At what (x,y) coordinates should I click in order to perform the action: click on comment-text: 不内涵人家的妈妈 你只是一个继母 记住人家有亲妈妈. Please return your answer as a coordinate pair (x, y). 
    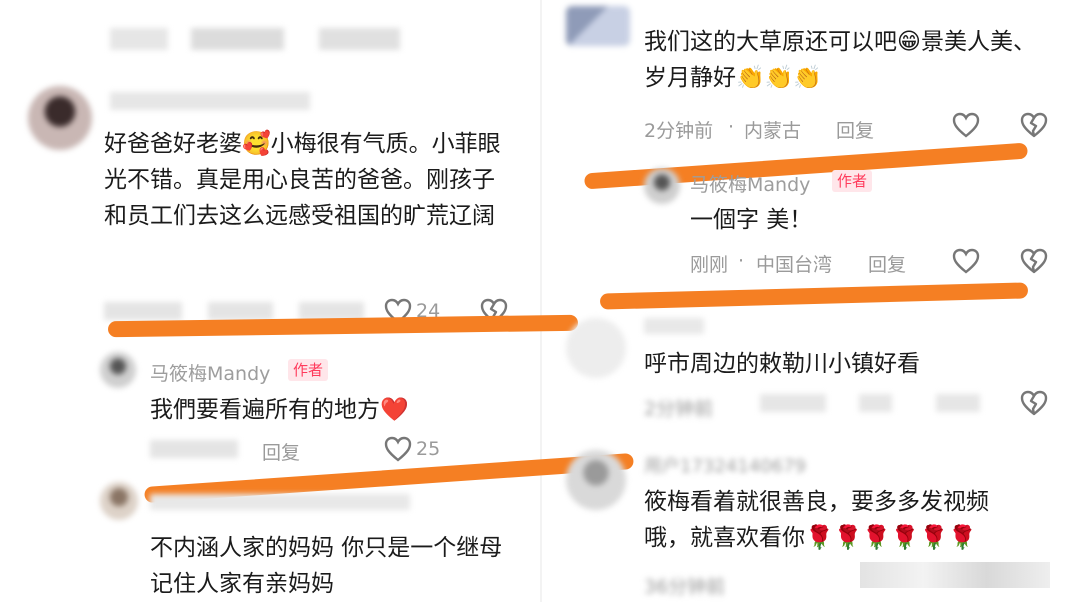
    Looking at the image, I should click on (326, 566).